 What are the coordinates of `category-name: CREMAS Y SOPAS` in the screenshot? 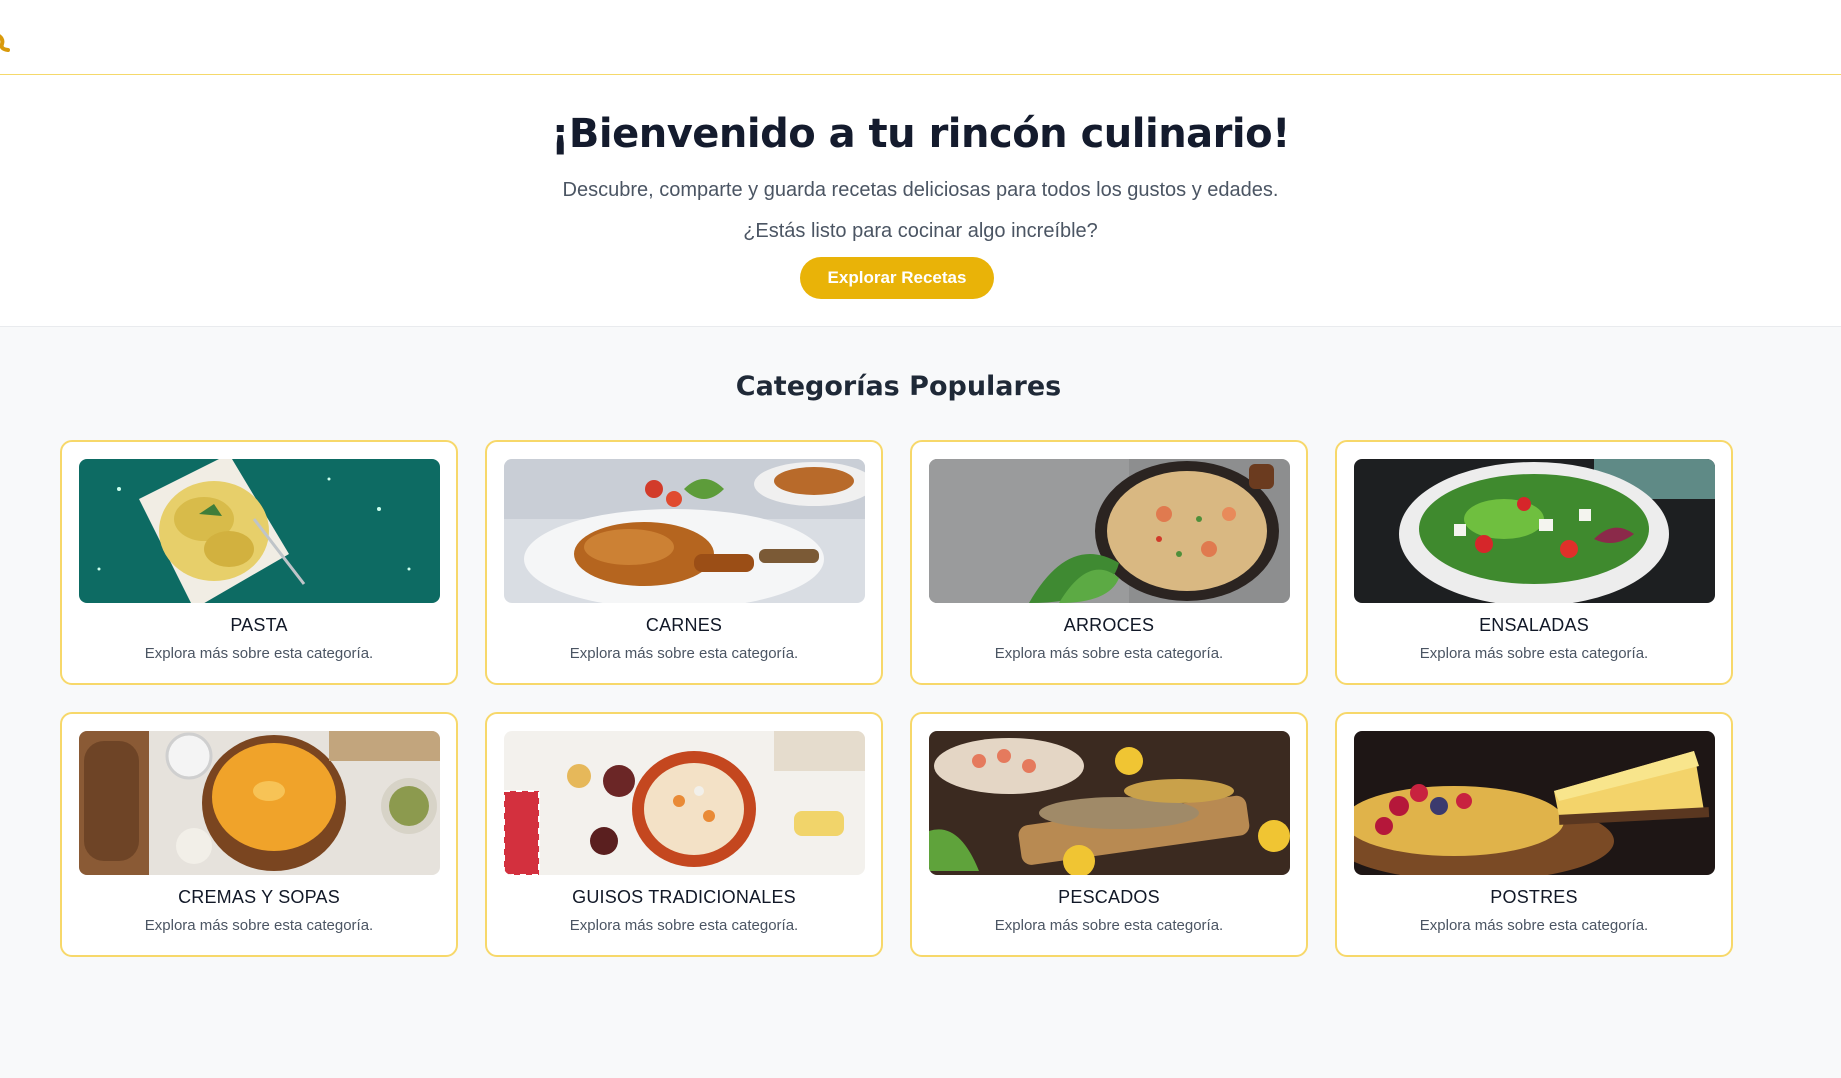 It's located at (259, 897).